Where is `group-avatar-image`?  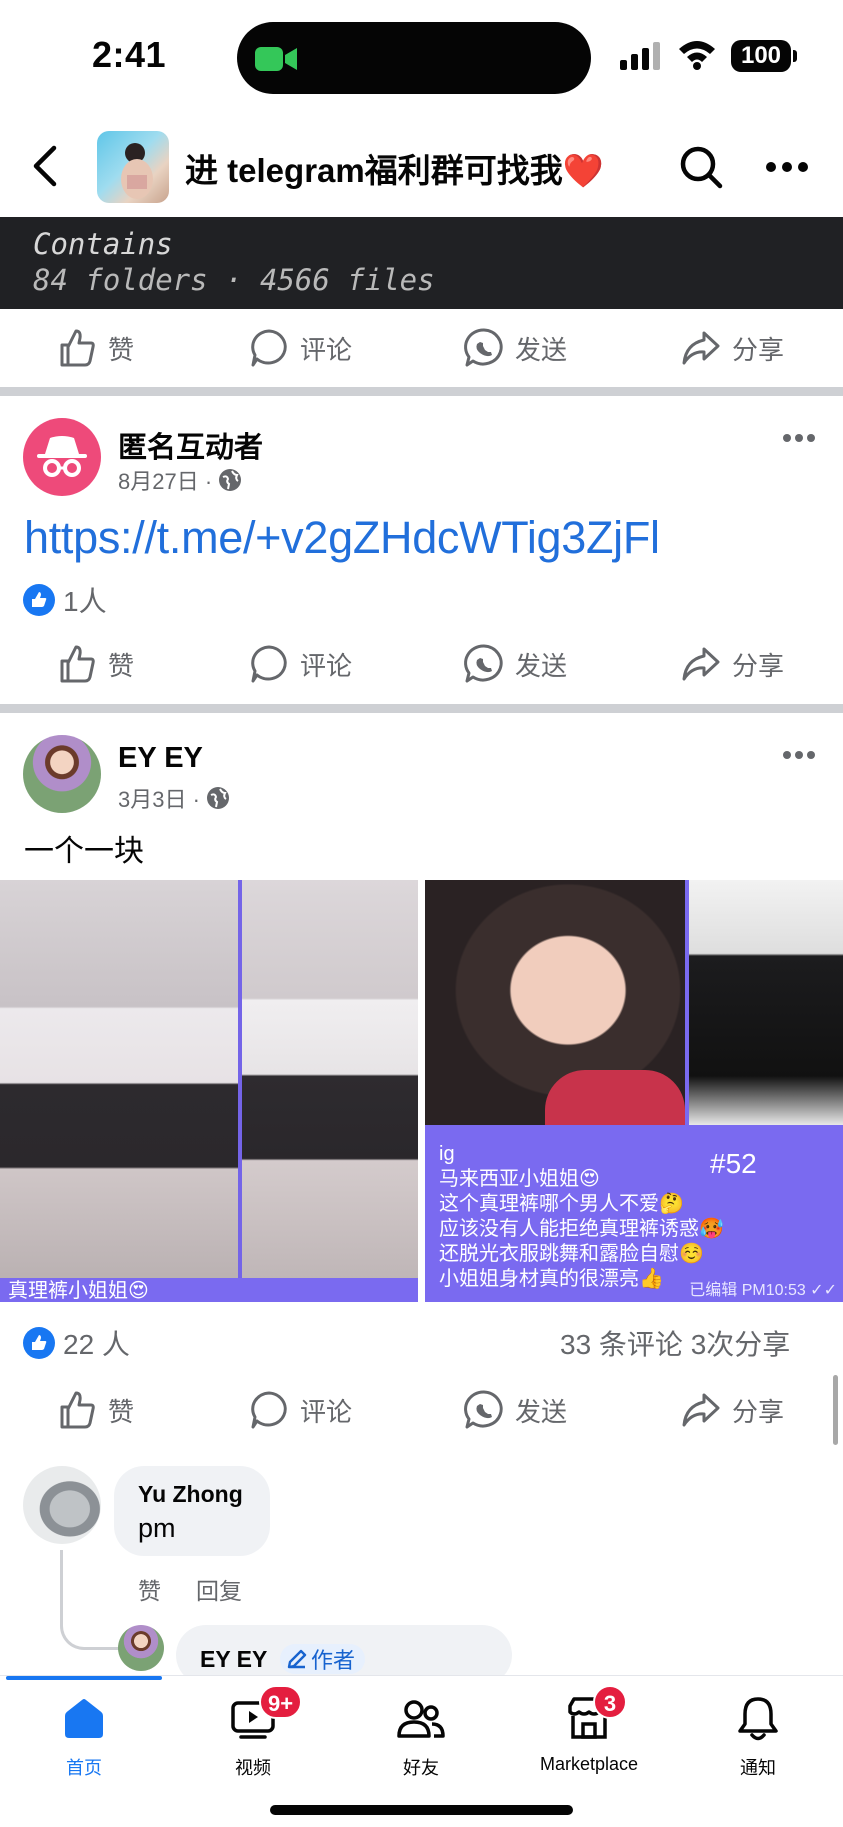 group-avatar-image is located at coordinates (137, 171).